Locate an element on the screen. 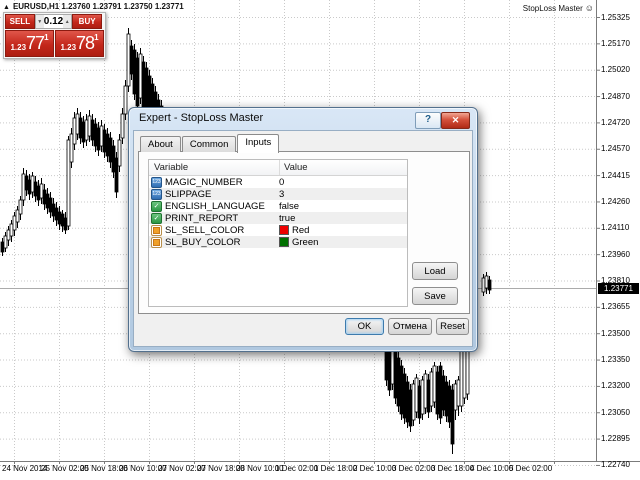  current-price-tag: 1.23771 is located at coordinates (618, 288).